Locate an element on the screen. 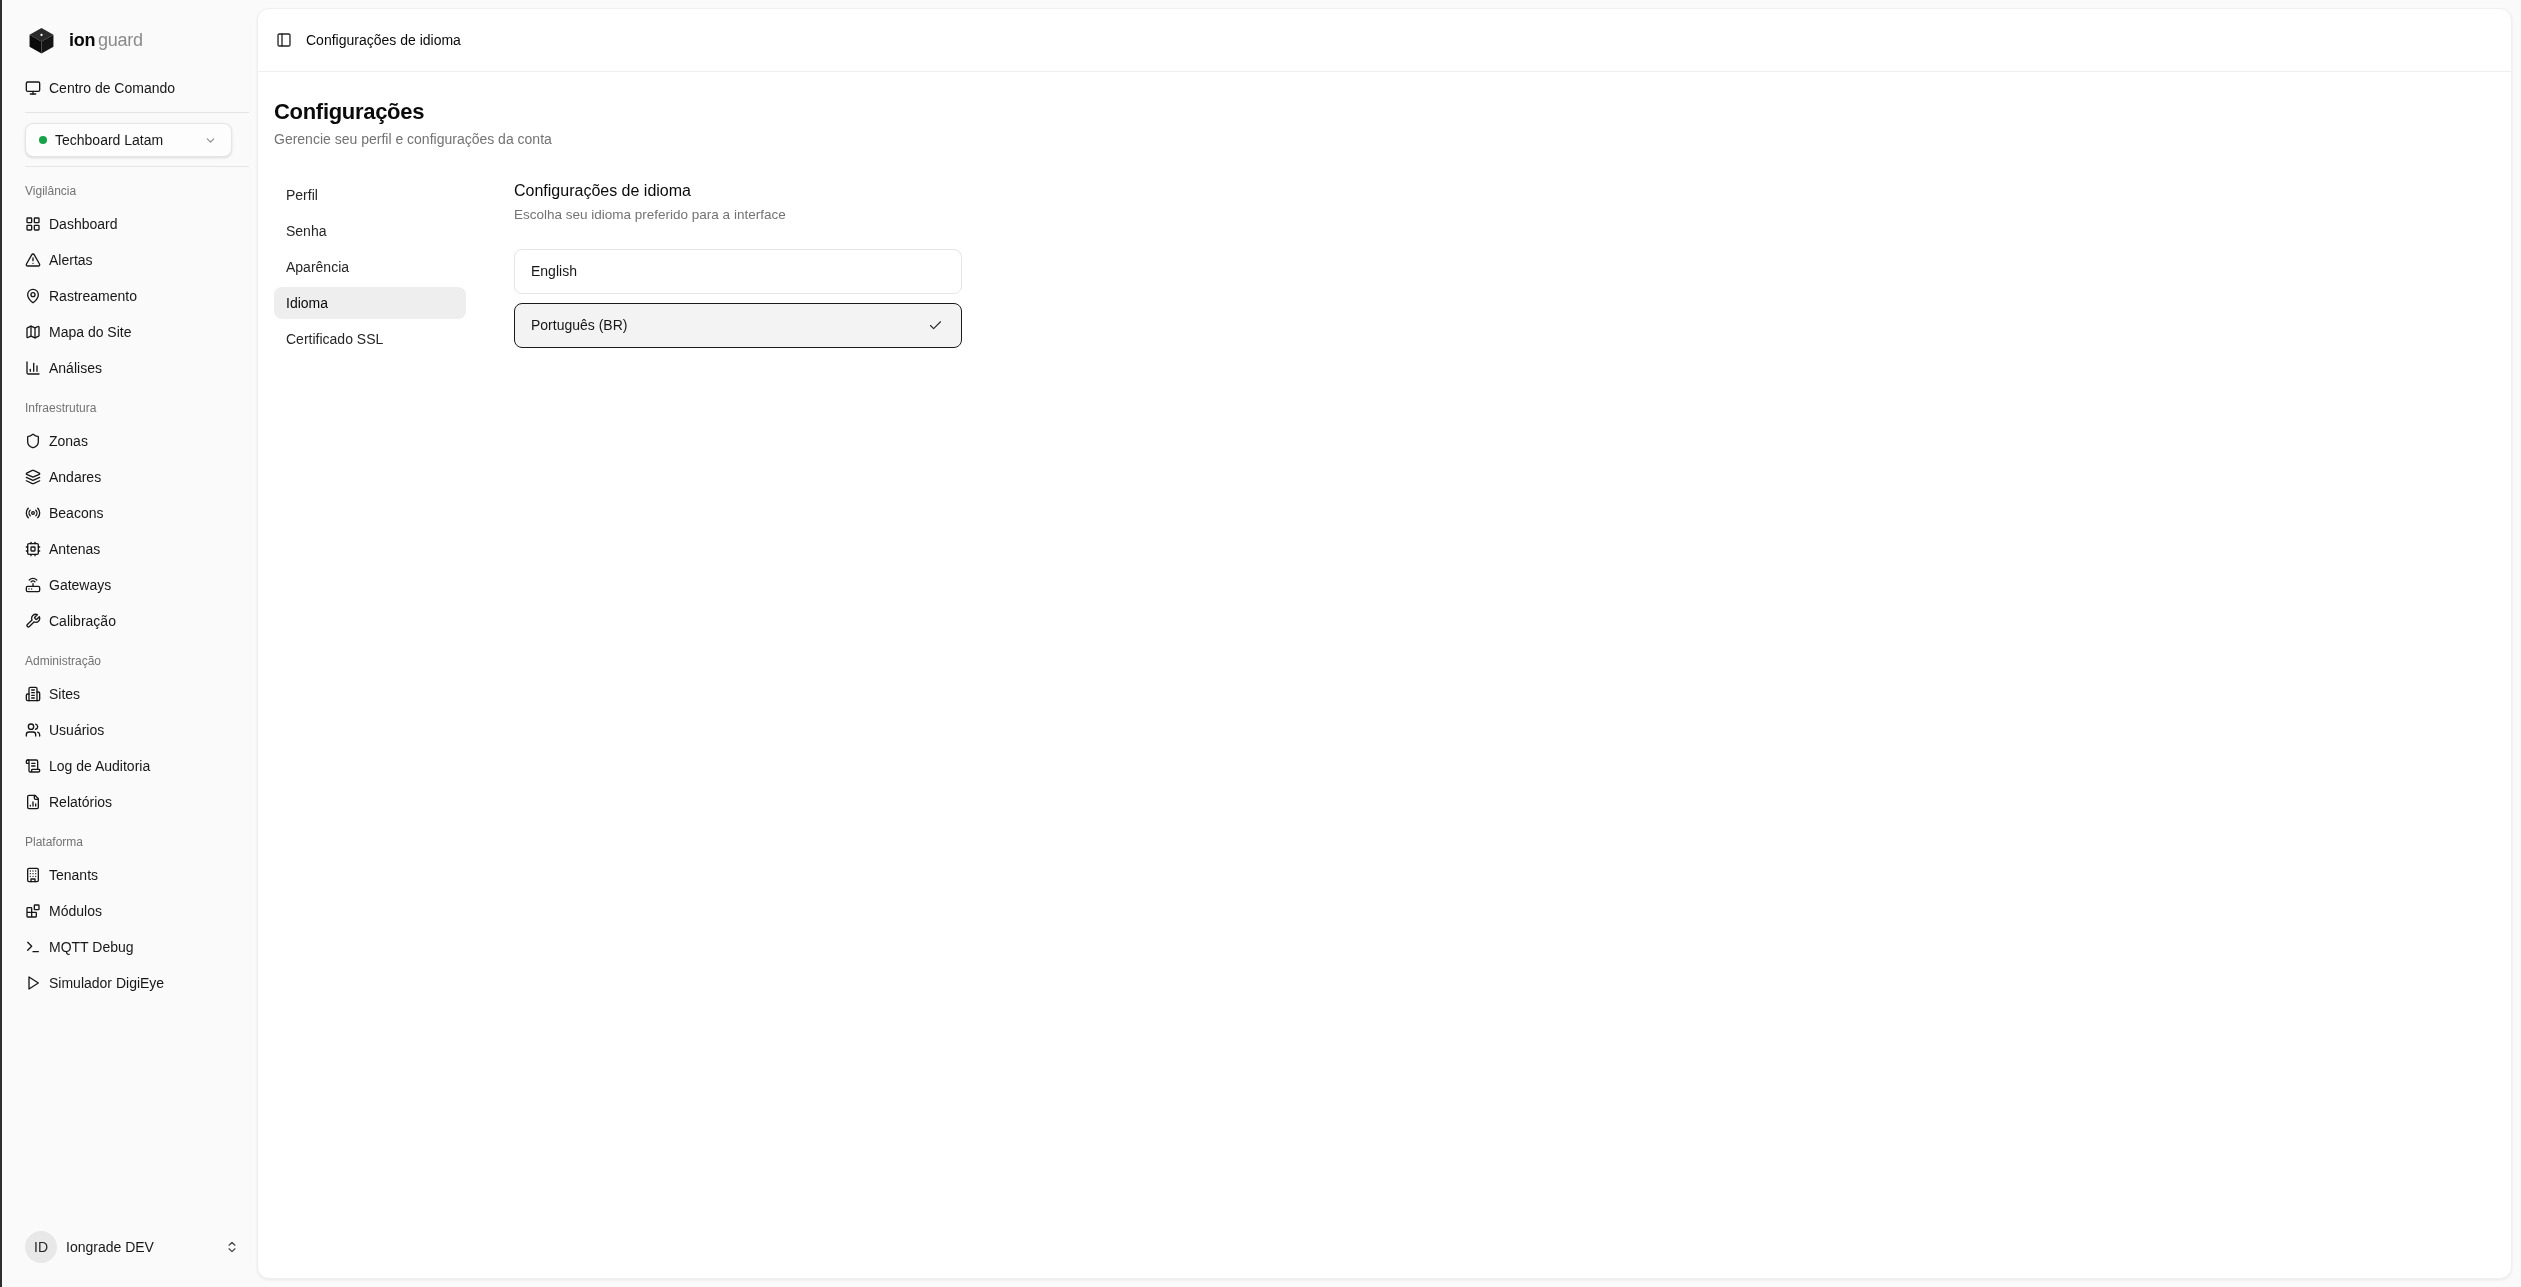 Image resolution: width=2521 pixels, height=1287 pixels. sidebar-item: Gateways is located at coordinates (133, 585).